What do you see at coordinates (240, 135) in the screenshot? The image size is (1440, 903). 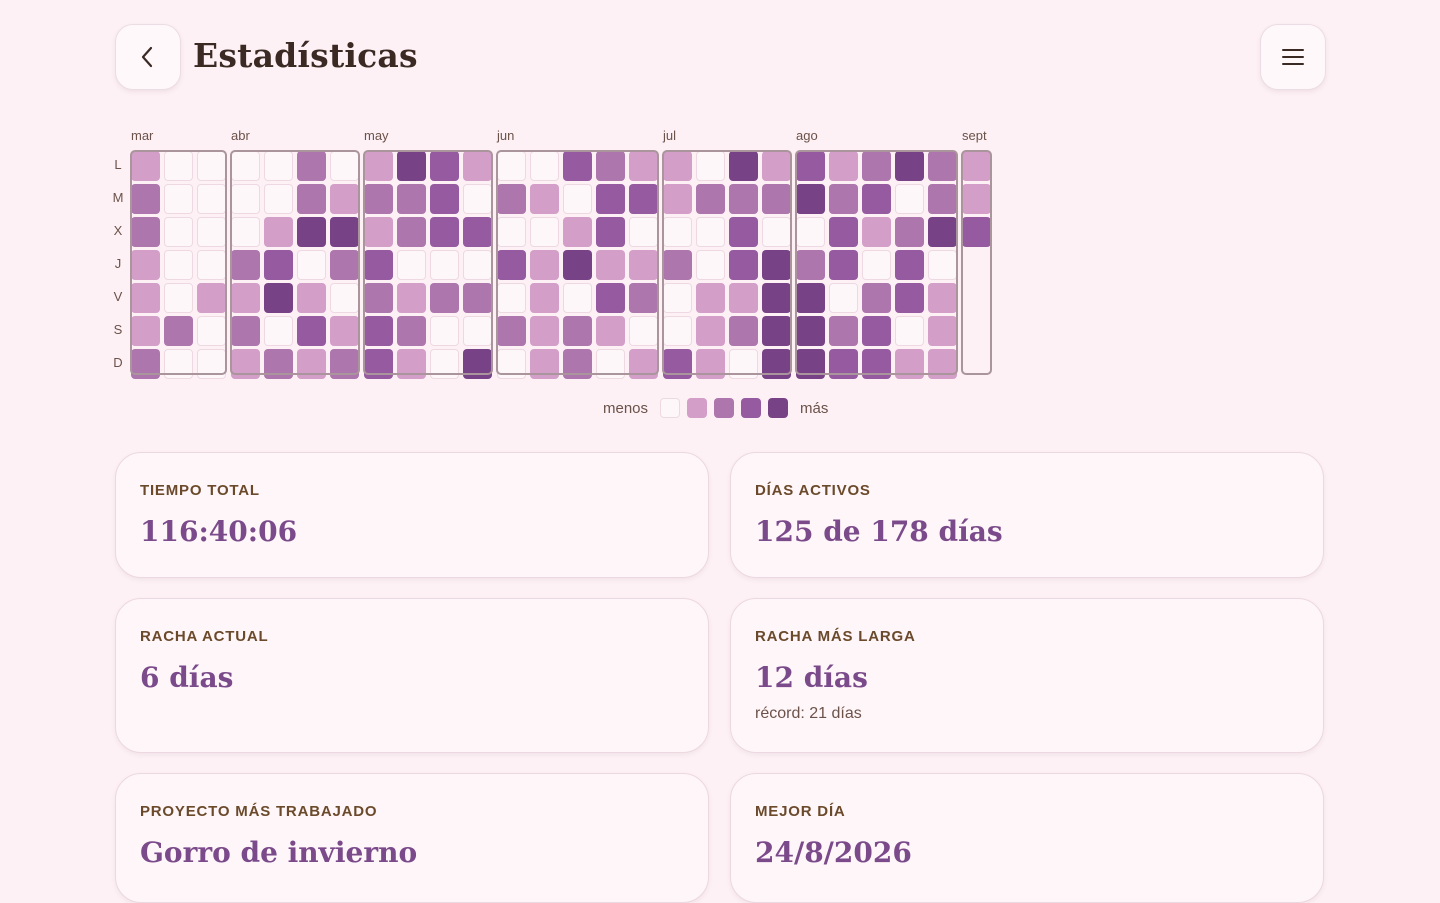 I see `month-label: abr` at bounding box center [240, 135].